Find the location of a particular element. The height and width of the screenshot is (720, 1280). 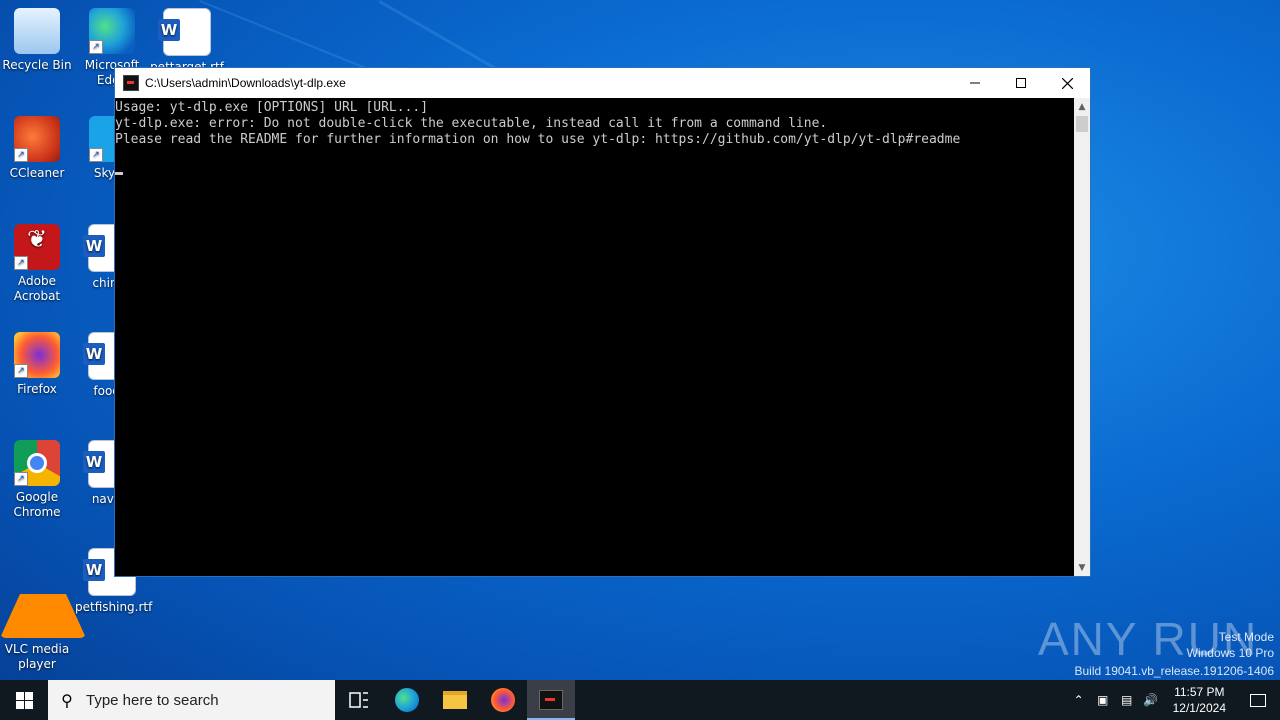

desktop-icon-google-chrome: ↗ Google Chrome is located at coordinates (37, 480).